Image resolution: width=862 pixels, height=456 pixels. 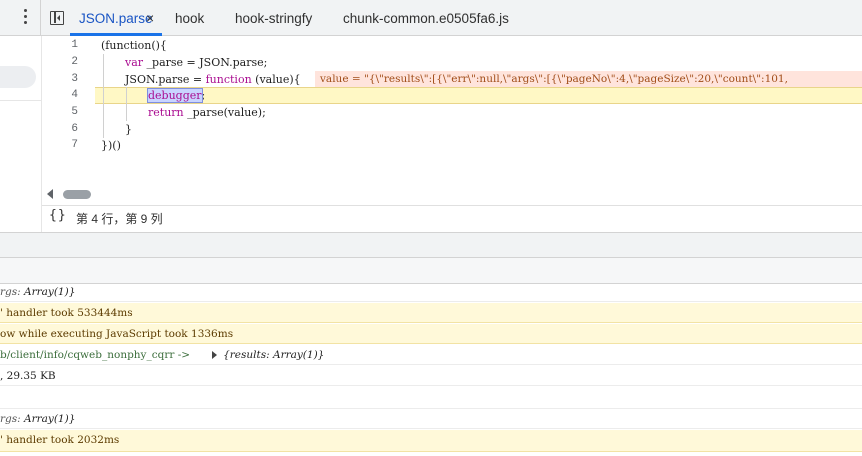 I want to click on request-url: b/client/info/cqweb_nonphy_cqrr ->, so click(x=95, y=355).